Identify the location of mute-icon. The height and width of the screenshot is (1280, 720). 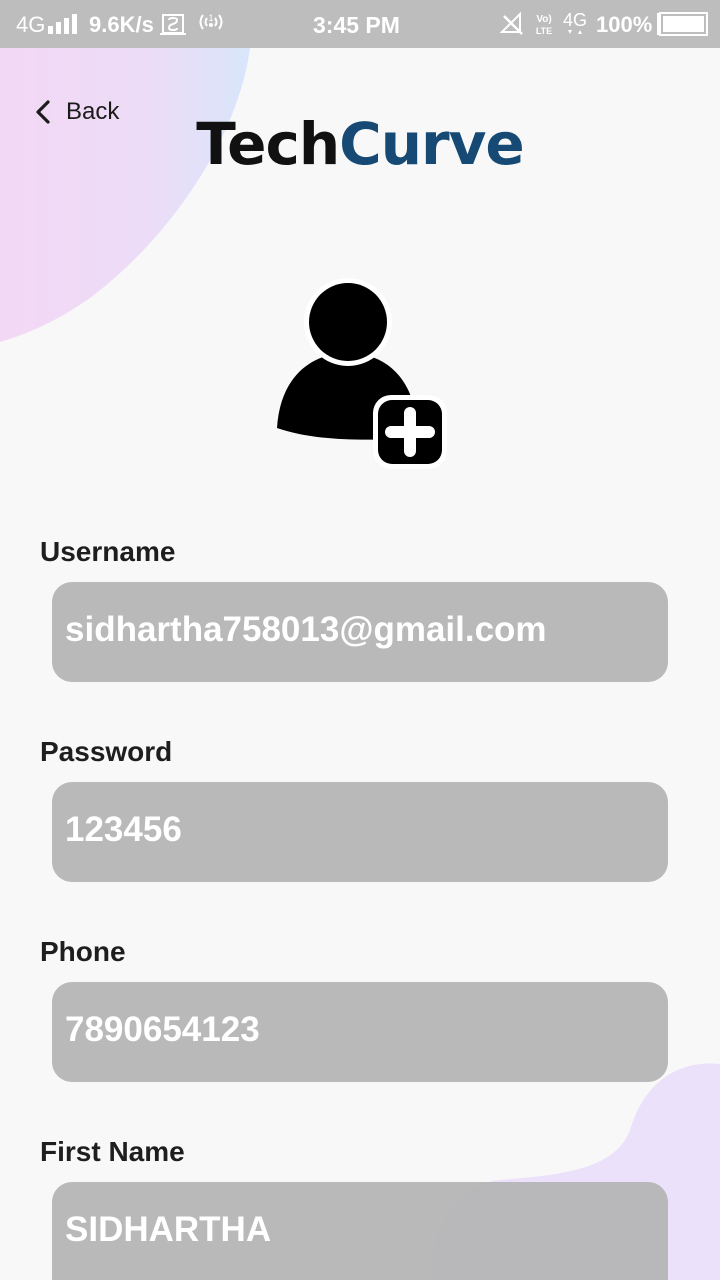
(511, 23).